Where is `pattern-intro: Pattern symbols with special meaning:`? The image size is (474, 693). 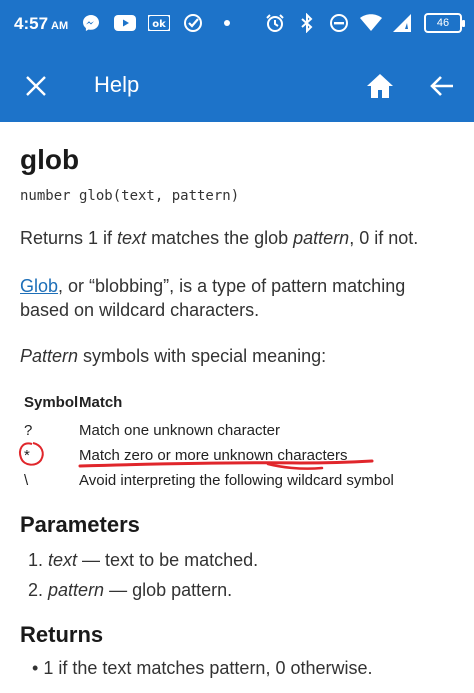
pattern-intro: Pattern symbols with special meaning: is located at coordinates (173, 356).